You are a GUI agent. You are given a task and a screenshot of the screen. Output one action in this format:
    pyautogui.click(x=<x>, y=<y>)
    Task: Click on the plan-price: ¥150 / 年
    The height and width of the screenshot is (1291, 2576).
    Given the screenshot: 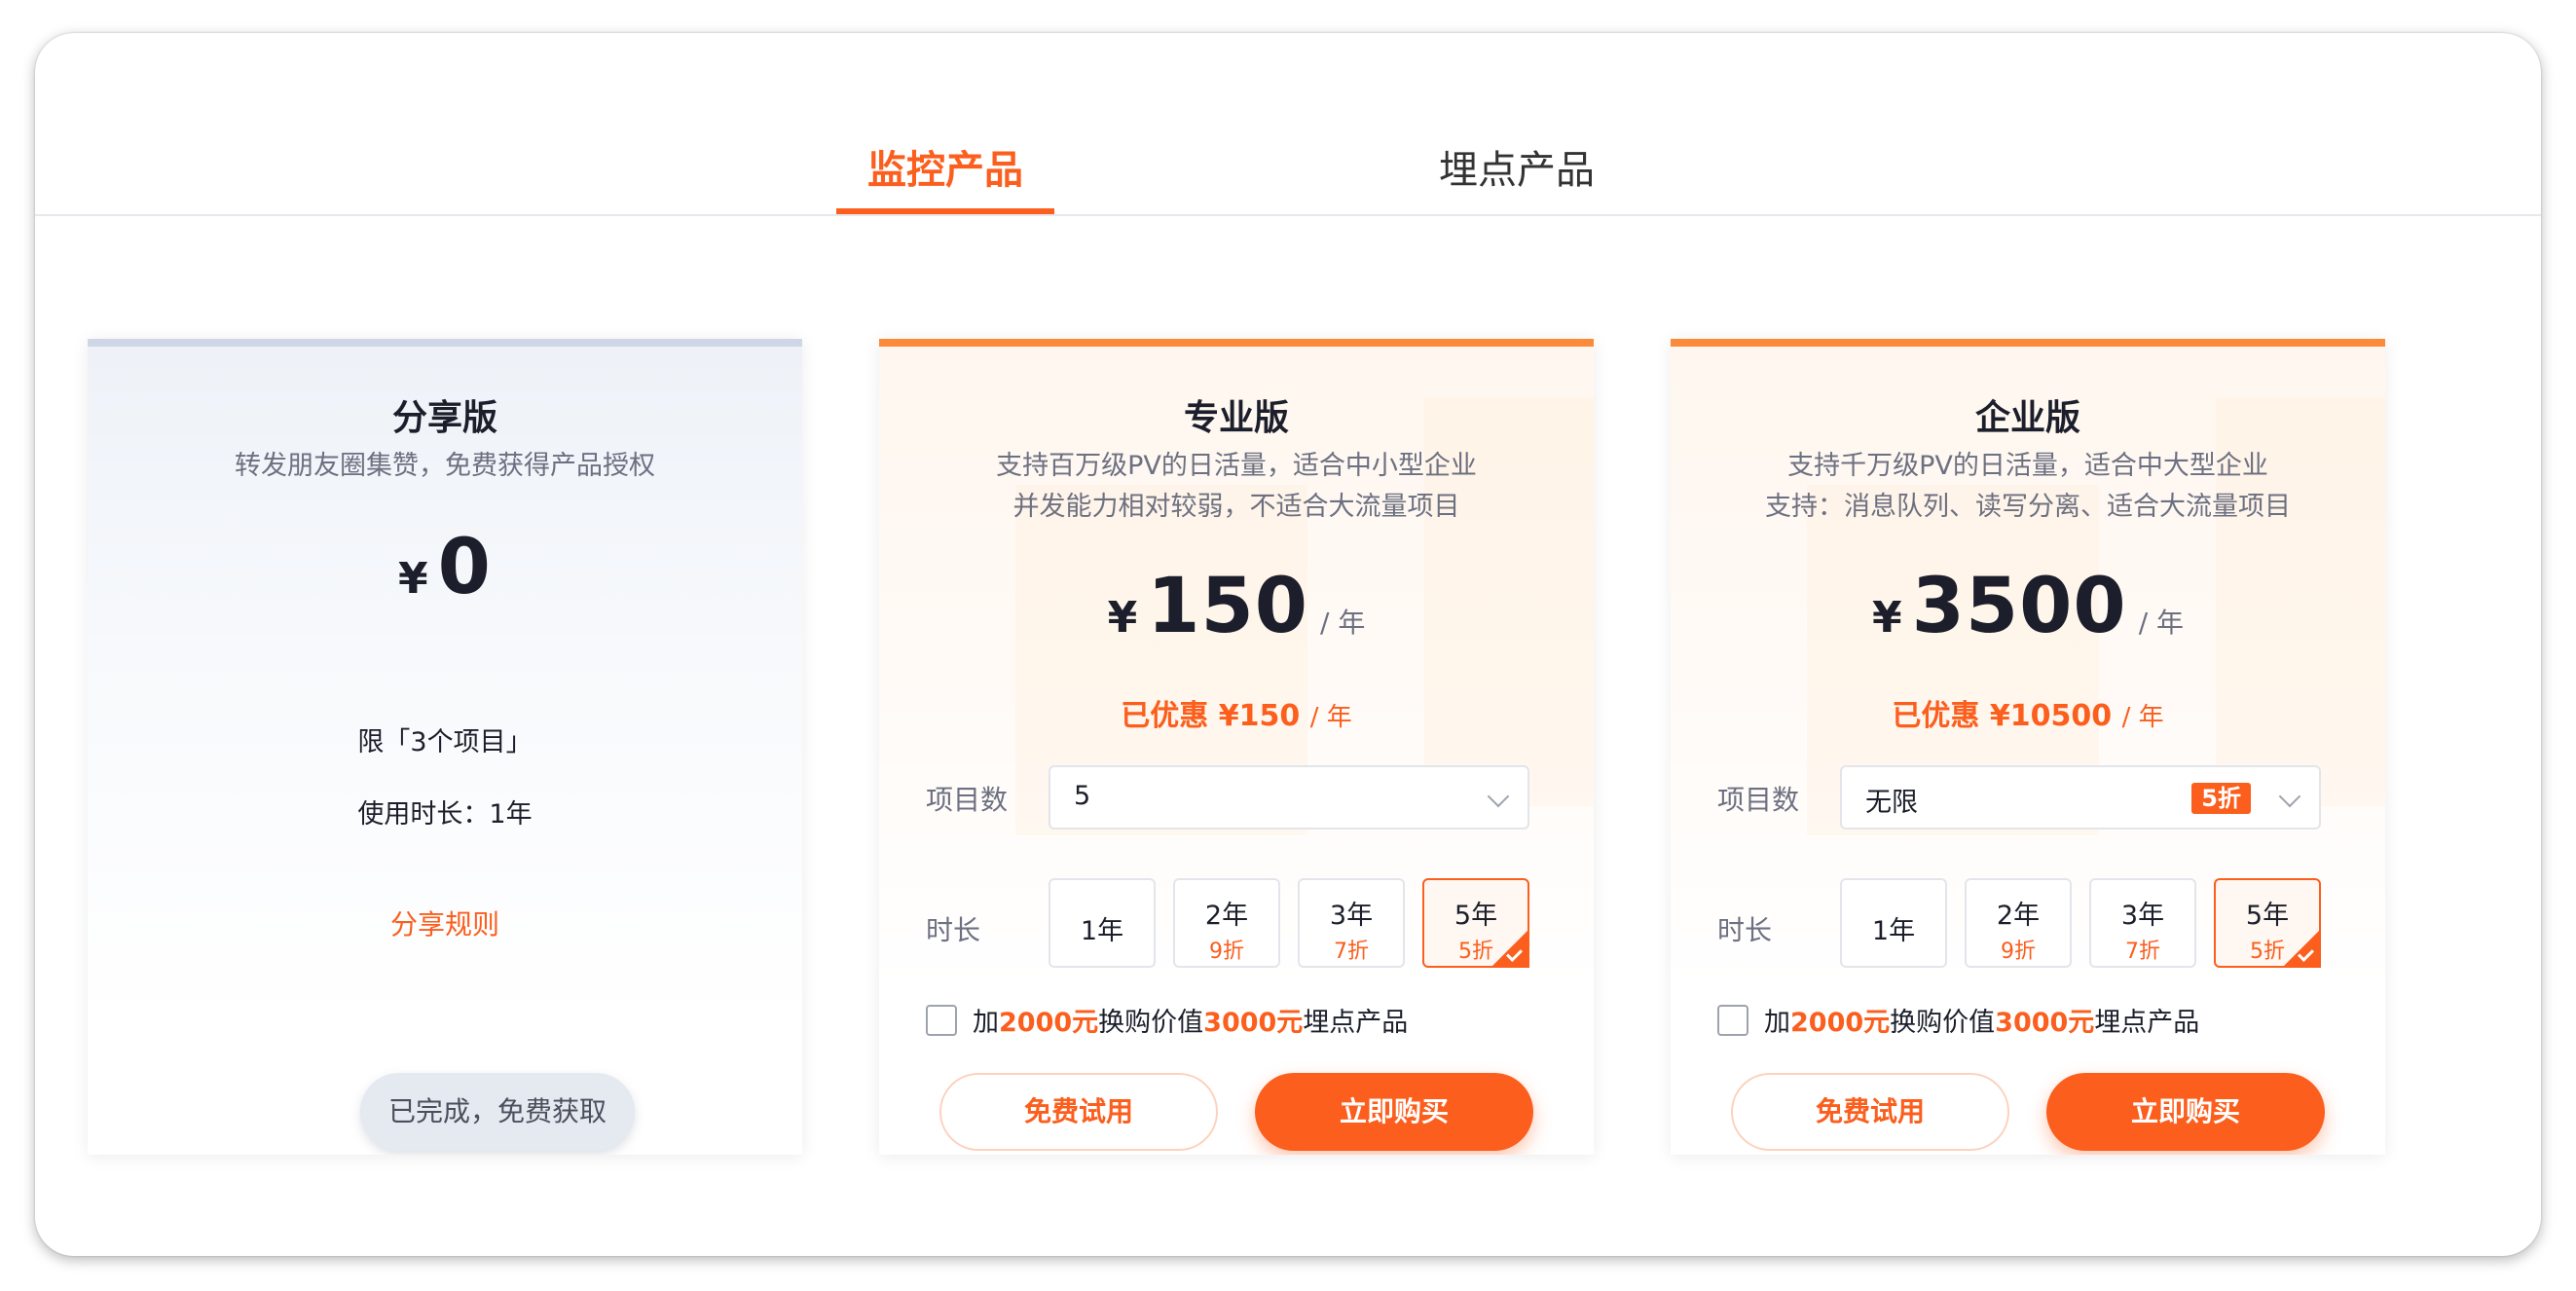 What is the action you would take?
    pyautogui.click(x=1236, y=606)
    